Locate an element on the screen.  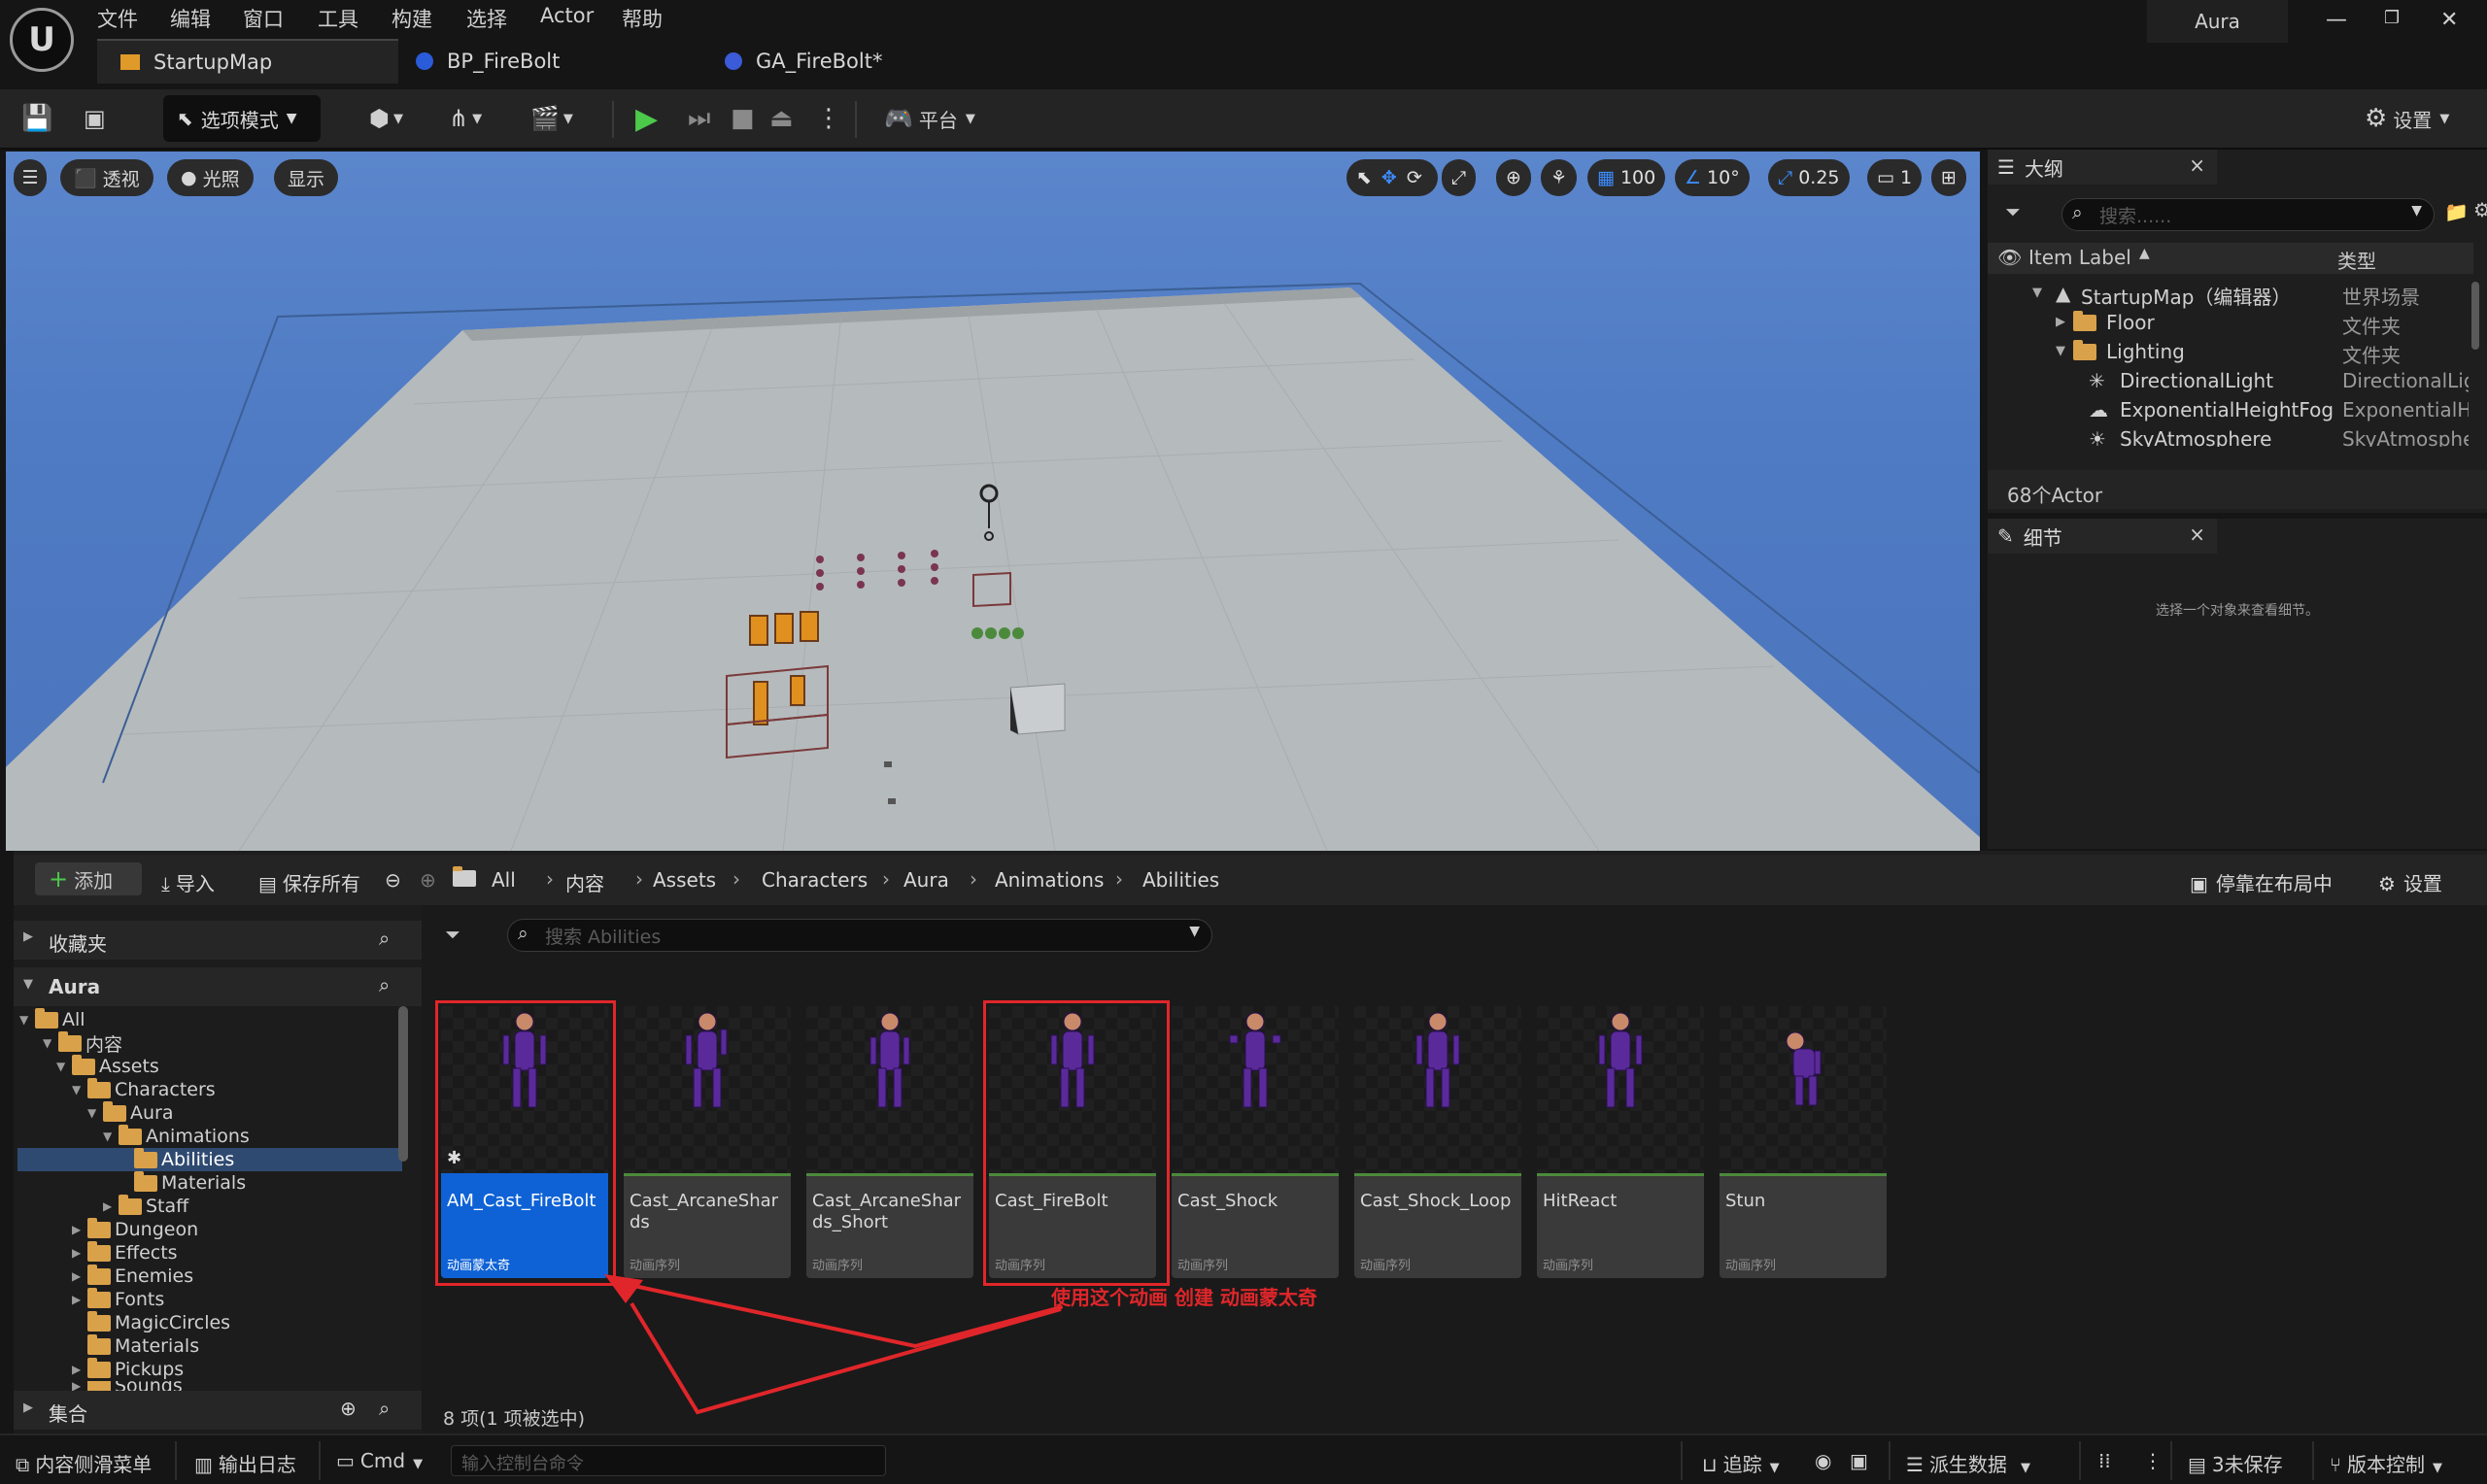
select-tool-icon: ⬉ is located at coordinates (1364, 177).